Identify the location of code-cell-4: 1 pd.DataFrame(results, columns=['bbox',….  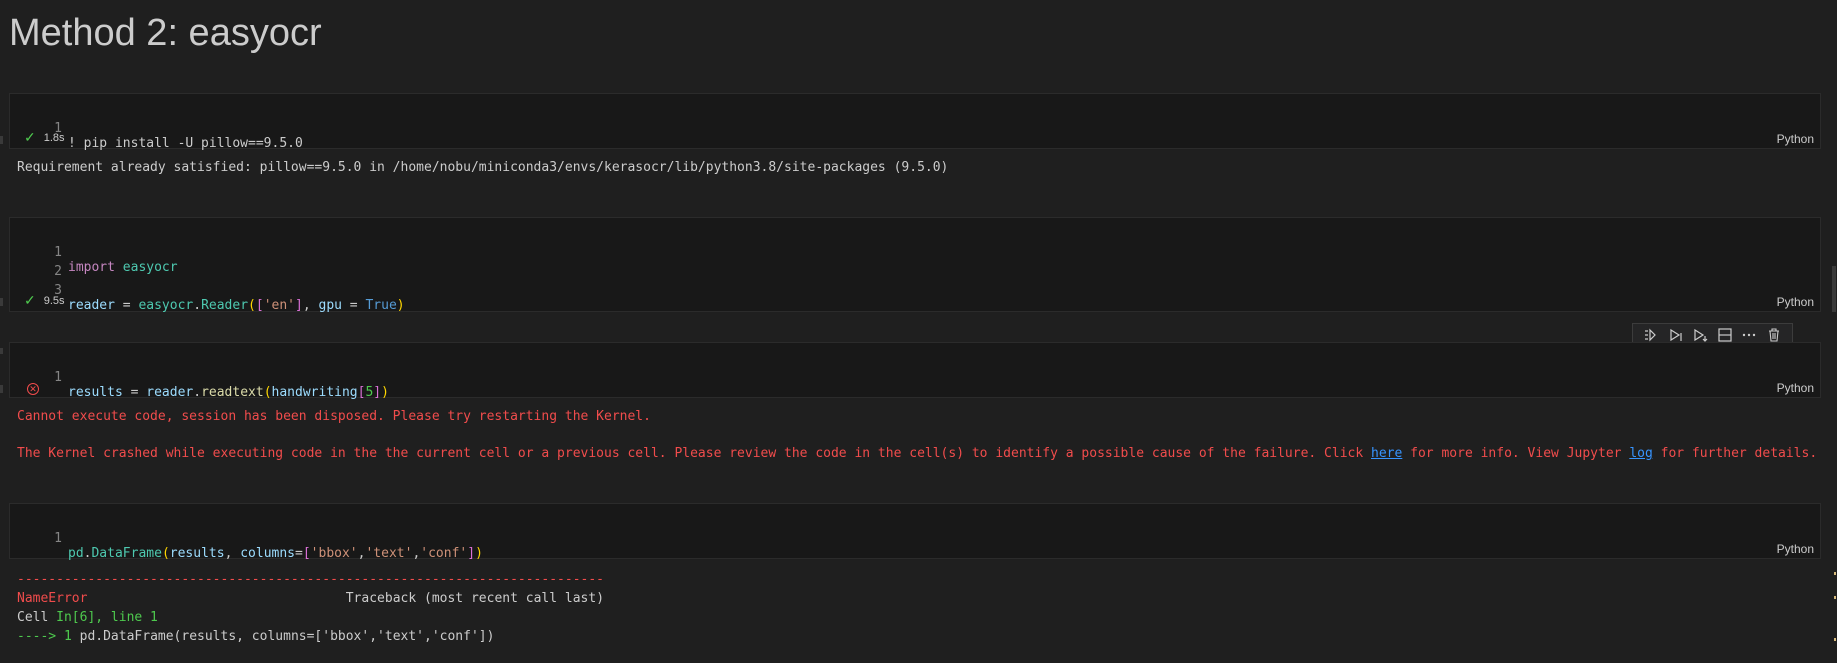
(915, 532).